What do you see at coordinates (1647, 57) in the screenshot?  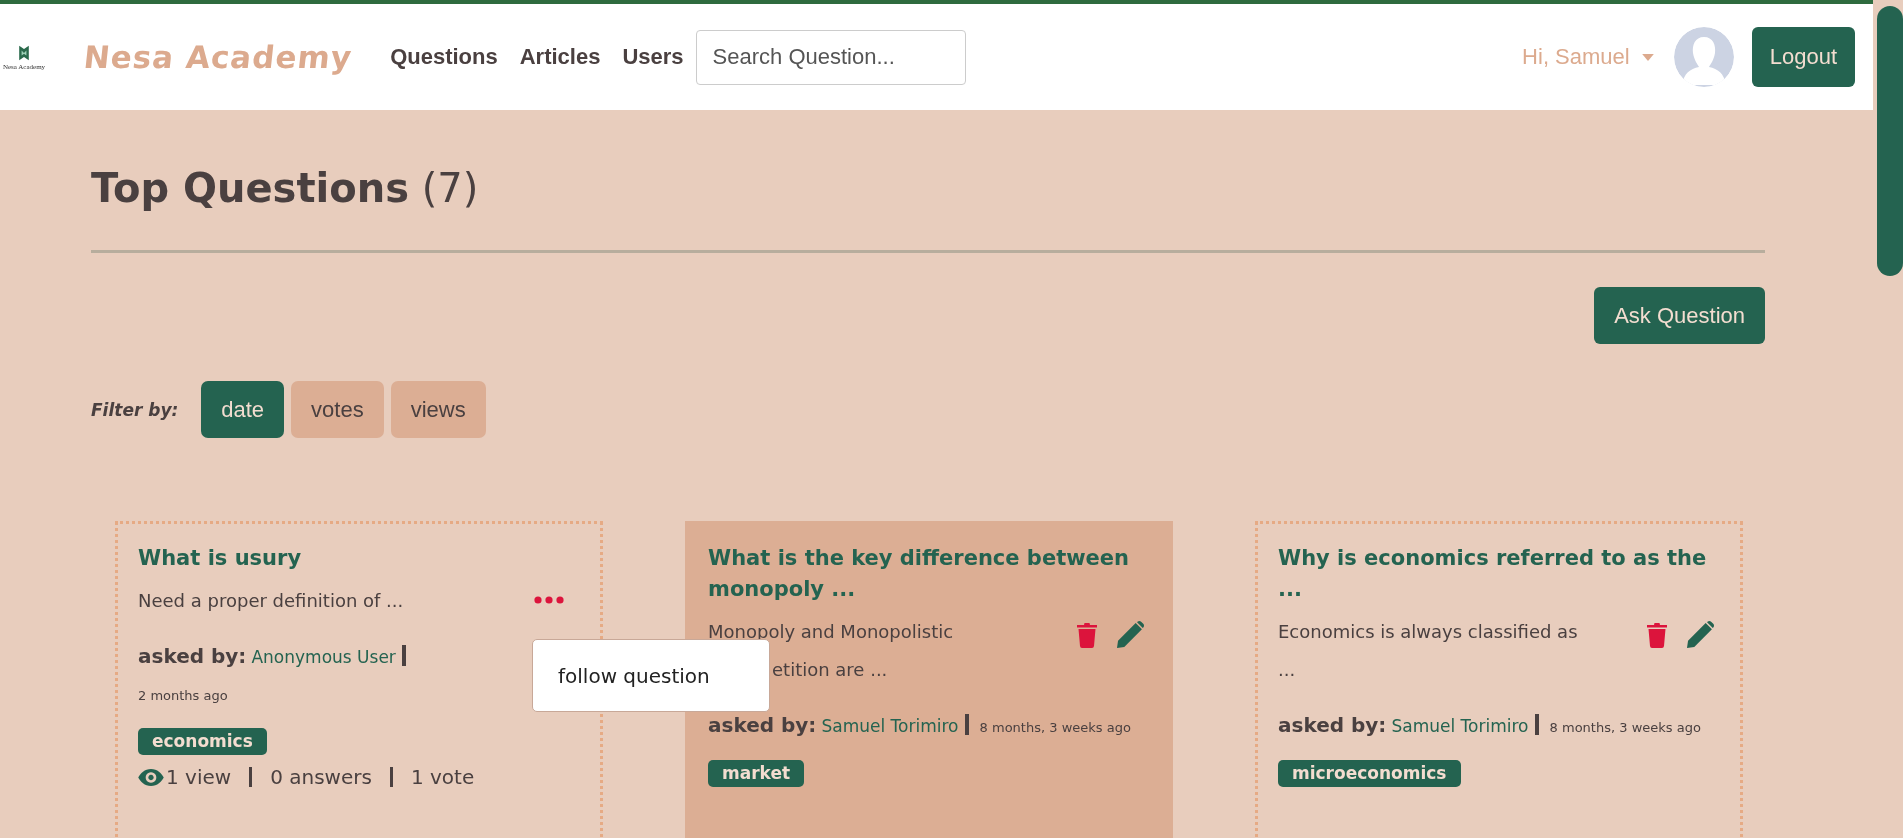 I see `caret-icon` at bounding box center [1647, 57].